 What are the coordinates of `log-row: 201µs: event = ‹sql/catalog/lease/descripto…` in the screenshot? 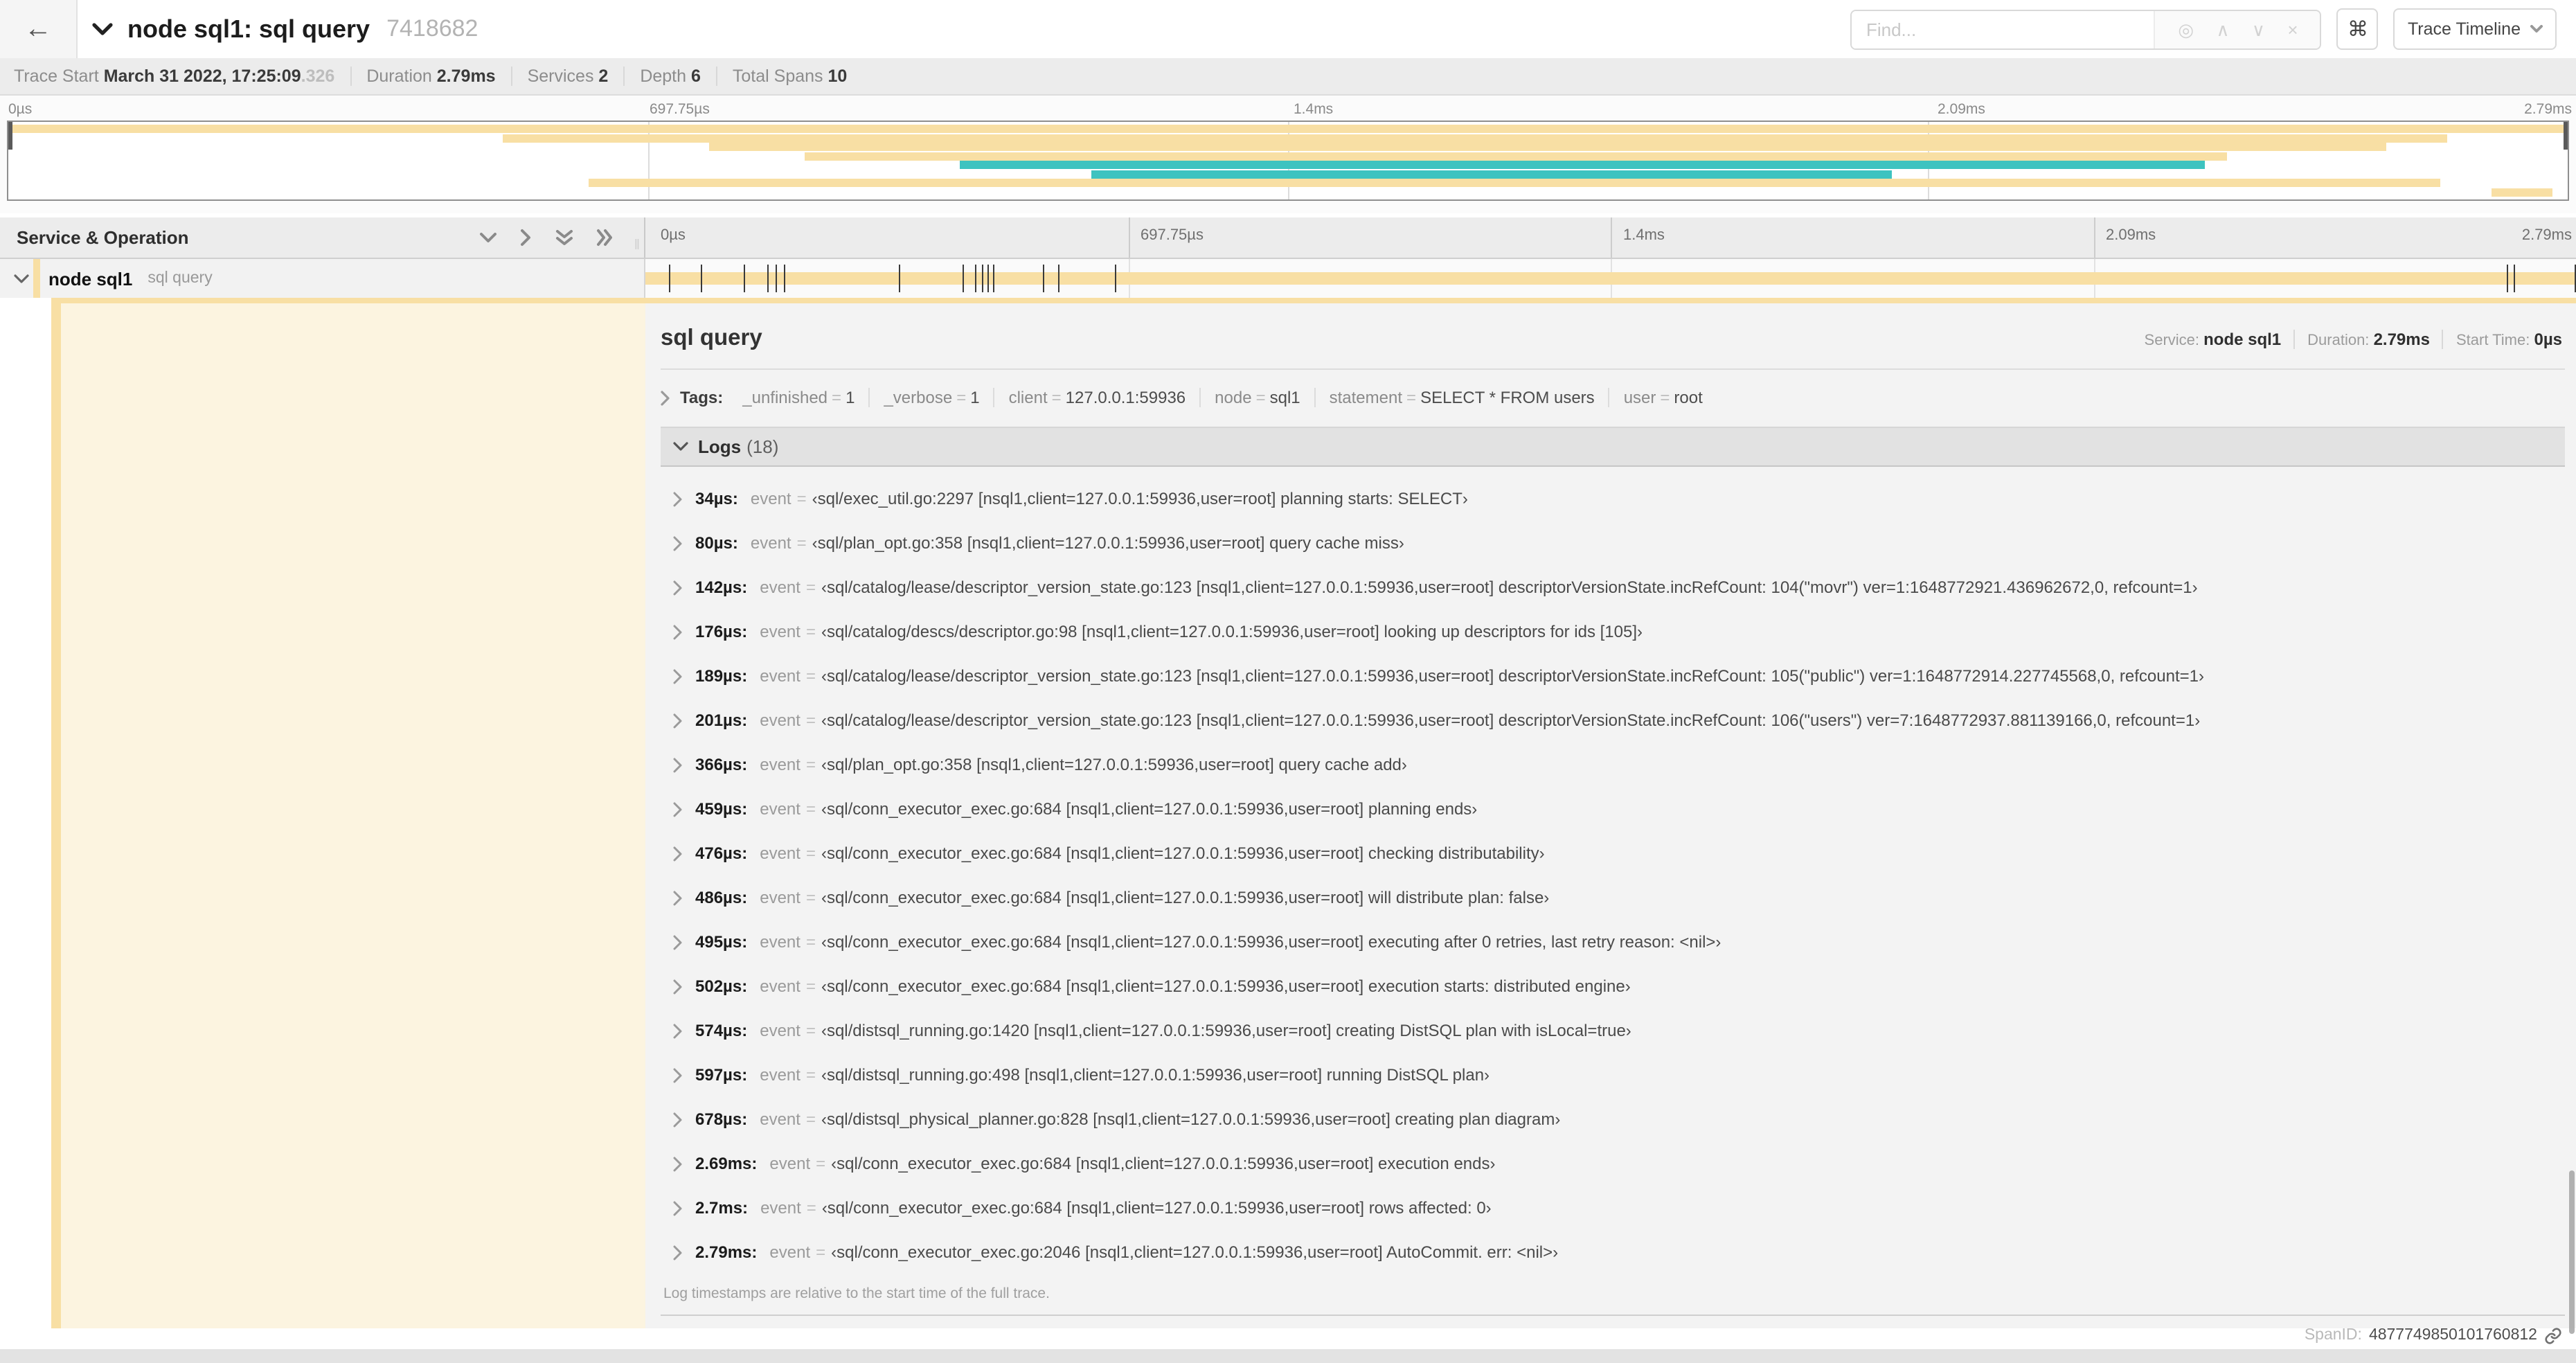 It's located at (1613, 720).